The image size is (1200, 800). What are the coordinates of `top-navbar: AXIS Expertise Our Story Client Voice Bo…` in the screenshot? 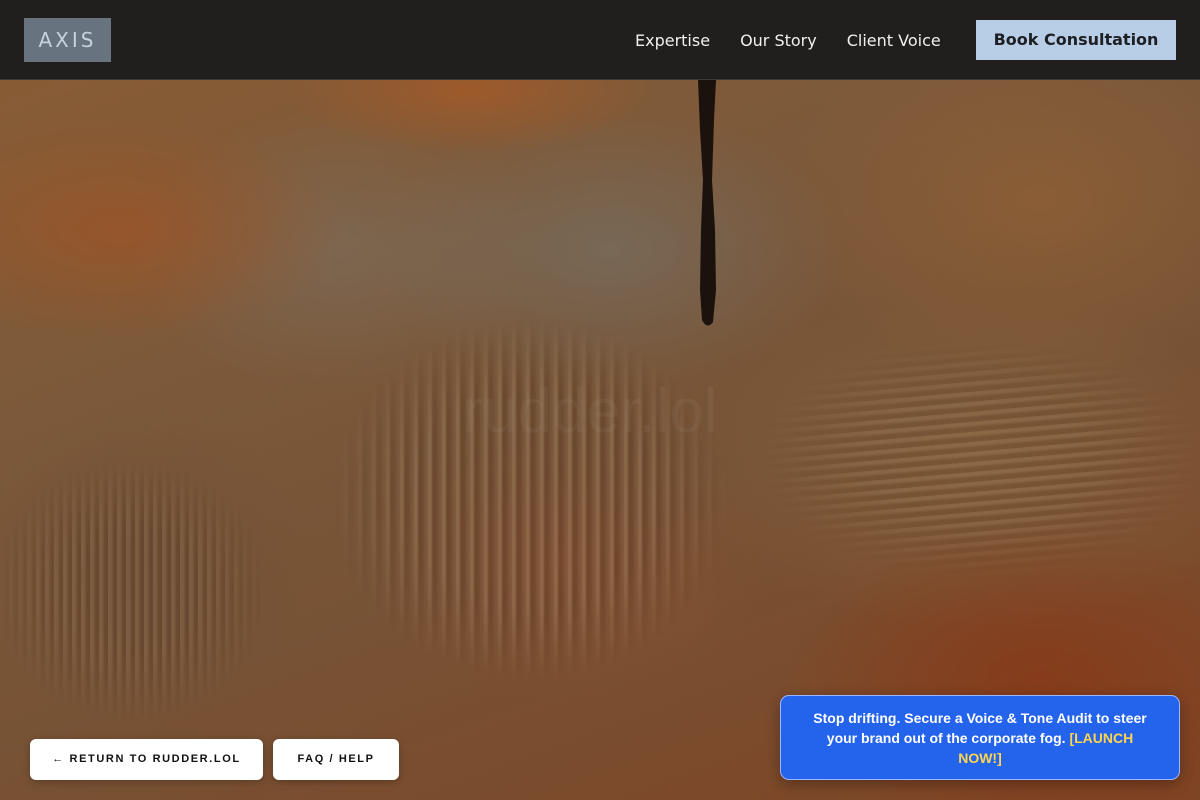 It's located at (600, 40).